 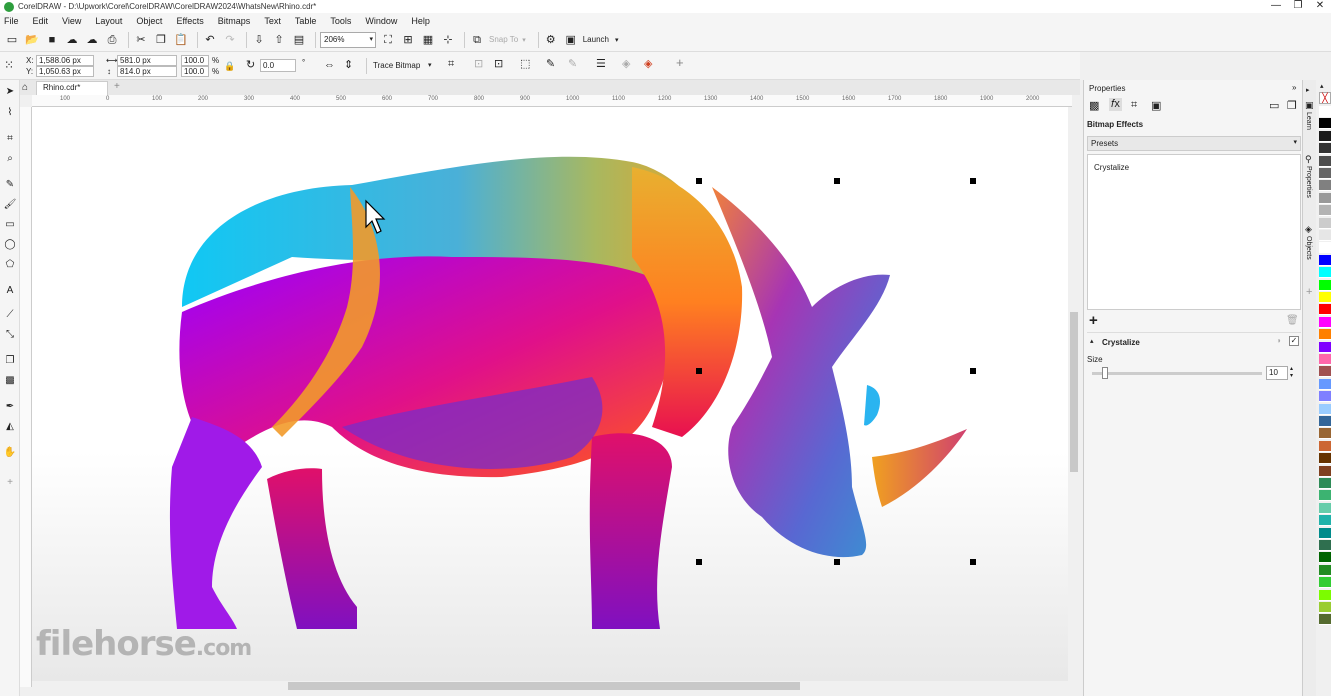 I want to click on height-field: 814.0 px, so click(x=147, y=71).